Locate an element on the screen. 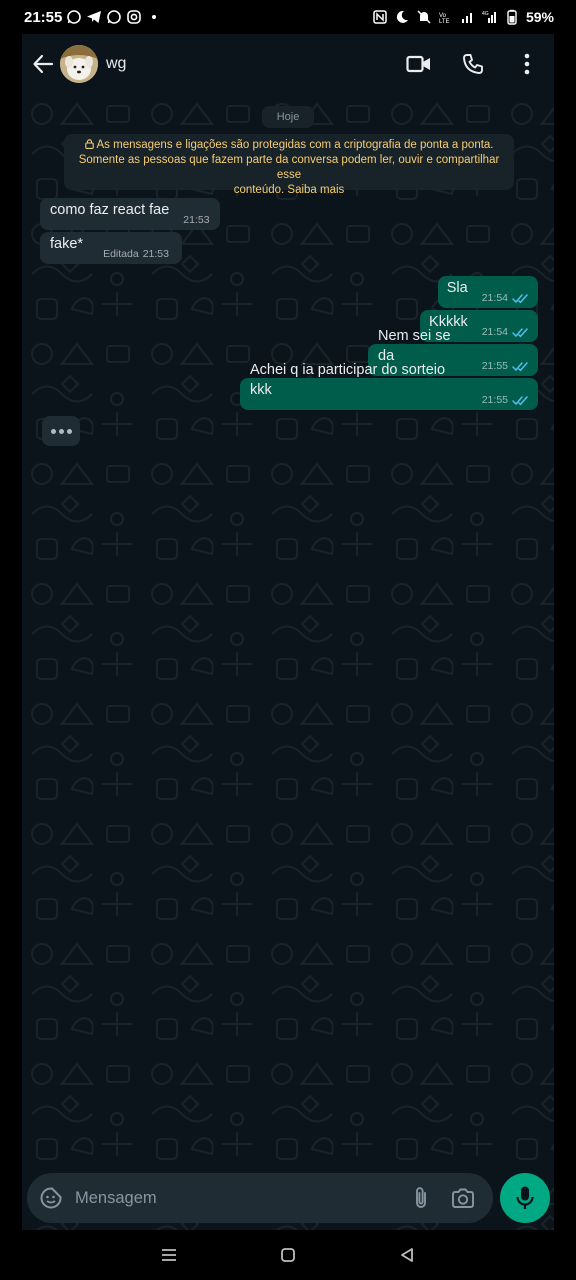 This screenshot has width=576, height=1280. menu-lines-icon is located at coordinates (169, 1255).